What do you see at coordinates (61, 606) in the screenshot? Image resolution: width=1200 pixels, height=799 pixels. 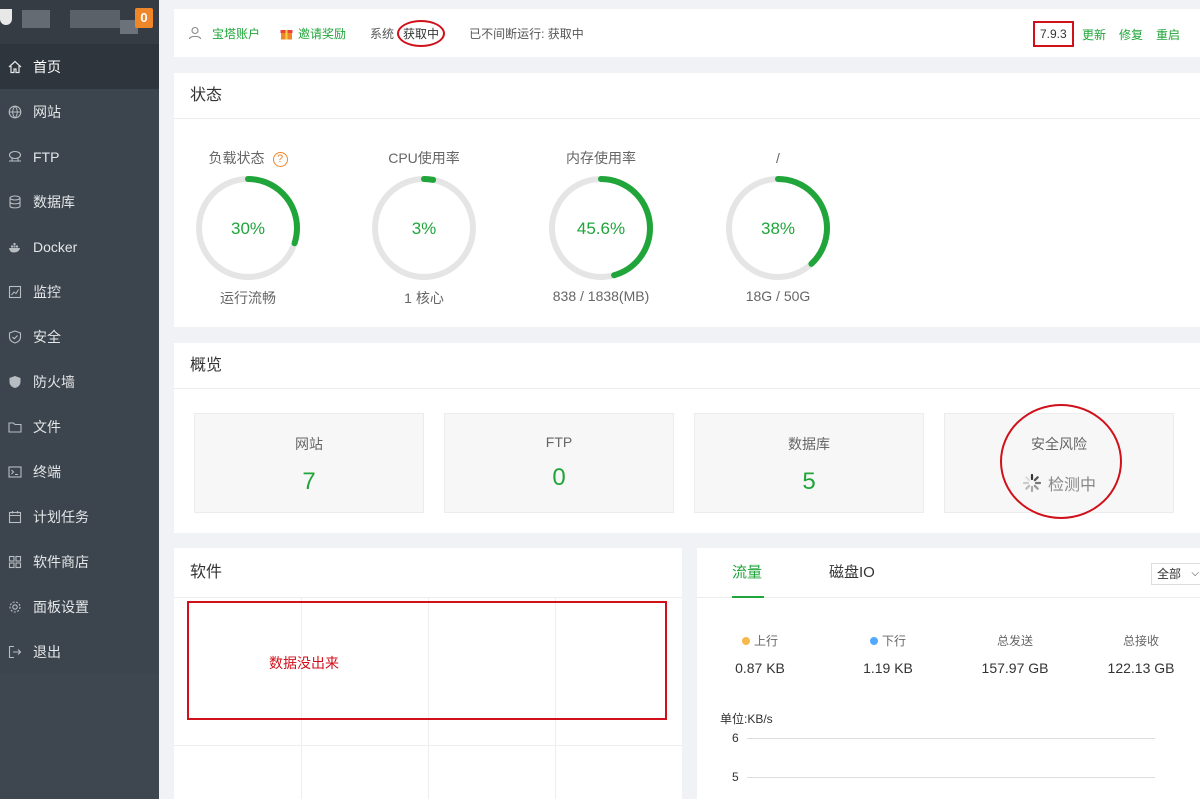 I see `sidebar-item-label: 面板设置` at bounding box center [61, 606].